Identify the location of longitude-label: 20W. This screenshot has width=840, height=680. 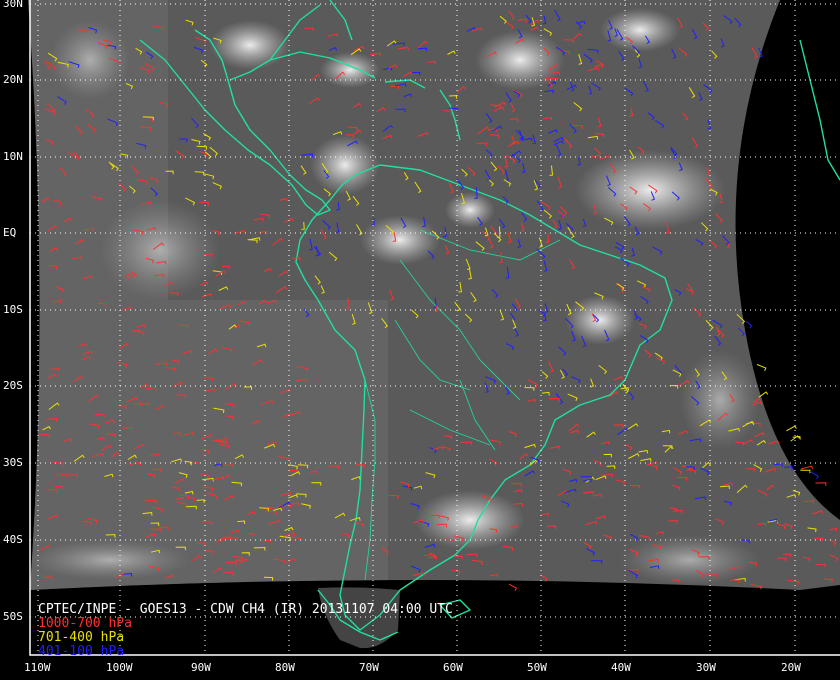
(791, 667).